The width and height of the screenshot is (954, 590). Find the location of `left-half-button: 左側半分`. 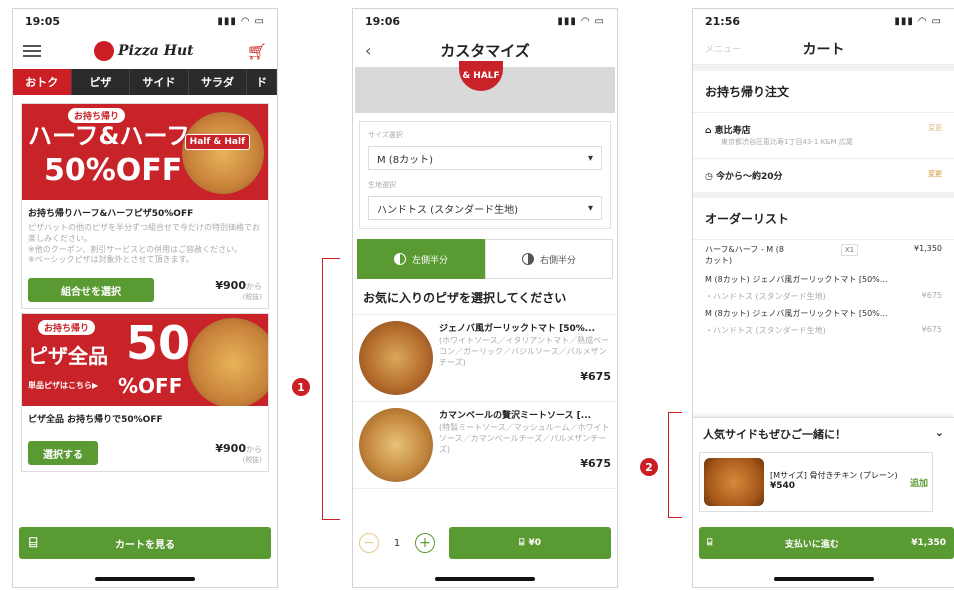

left-half-button: 左側半分 is located at coordinates (421, 259).